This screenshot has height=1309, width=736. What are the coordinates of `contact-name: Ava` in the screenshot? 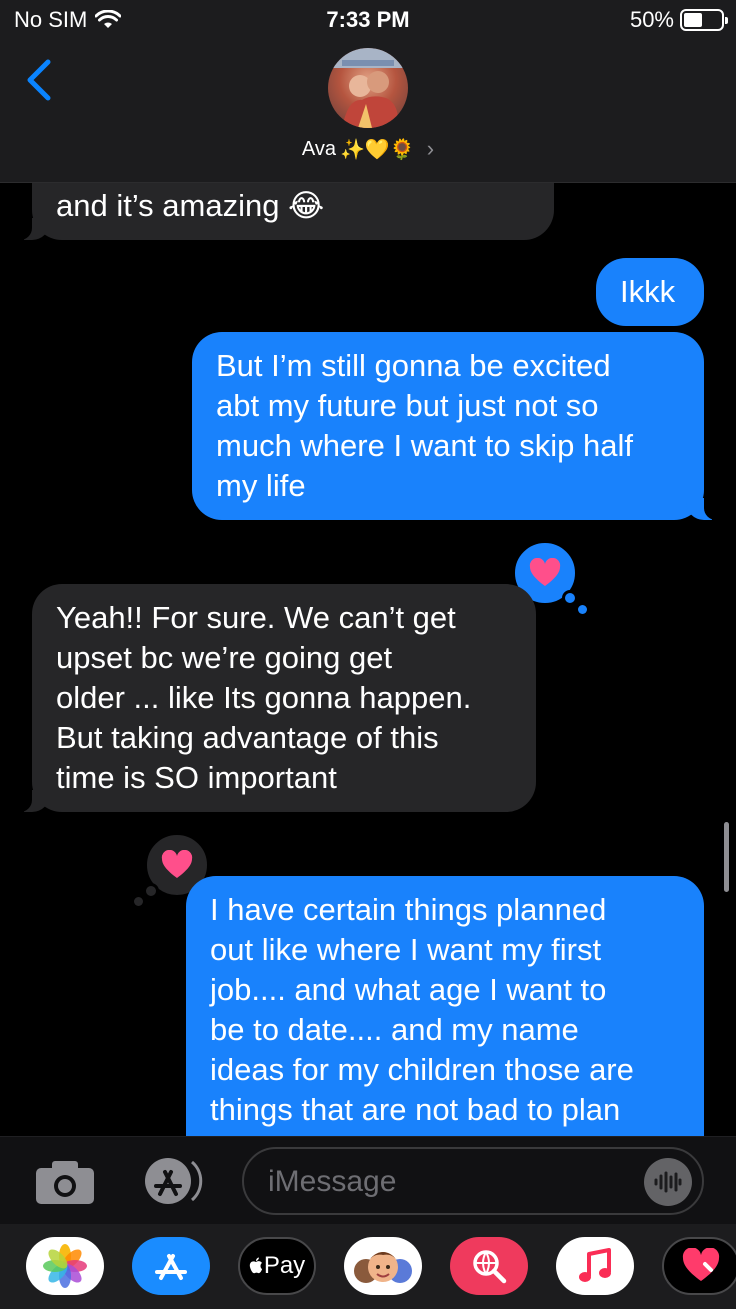 It's located at (319, 148).